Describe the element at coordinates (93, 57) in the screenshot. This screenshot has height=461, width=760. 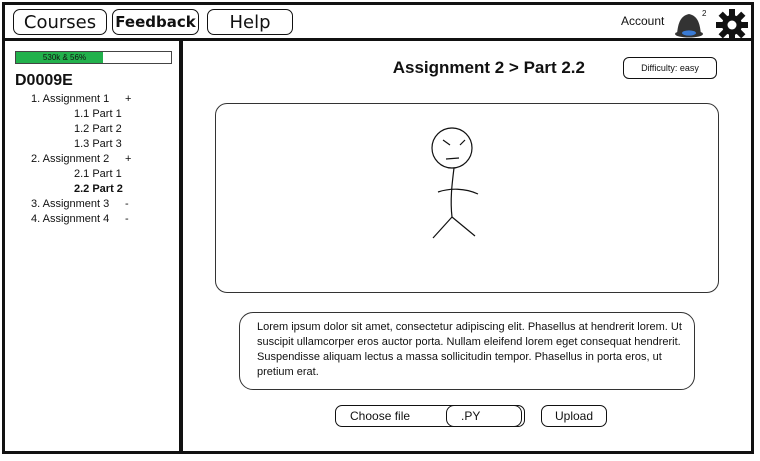
I see `progress-bar: 530k & 56%` at that location.